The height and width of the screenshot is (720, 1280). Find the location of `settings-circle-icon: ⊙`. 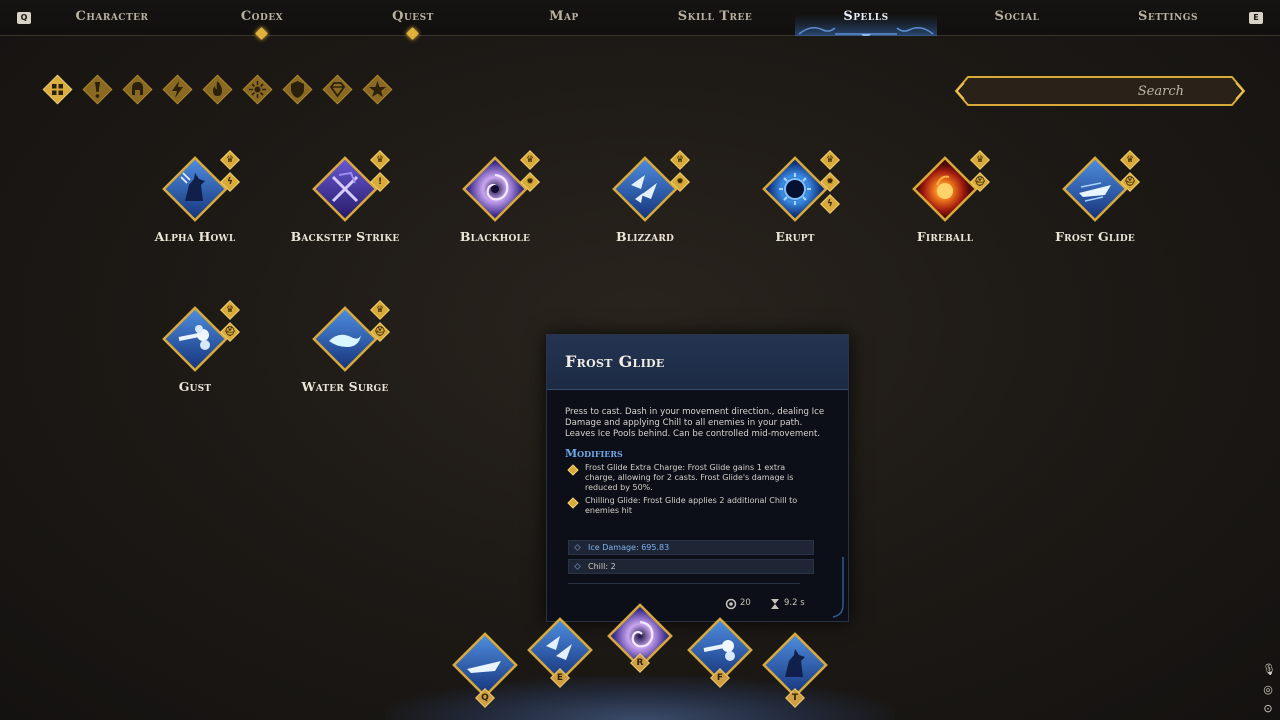

settings-circle-icon: ⊙ is located at coordinates (1268, 709).